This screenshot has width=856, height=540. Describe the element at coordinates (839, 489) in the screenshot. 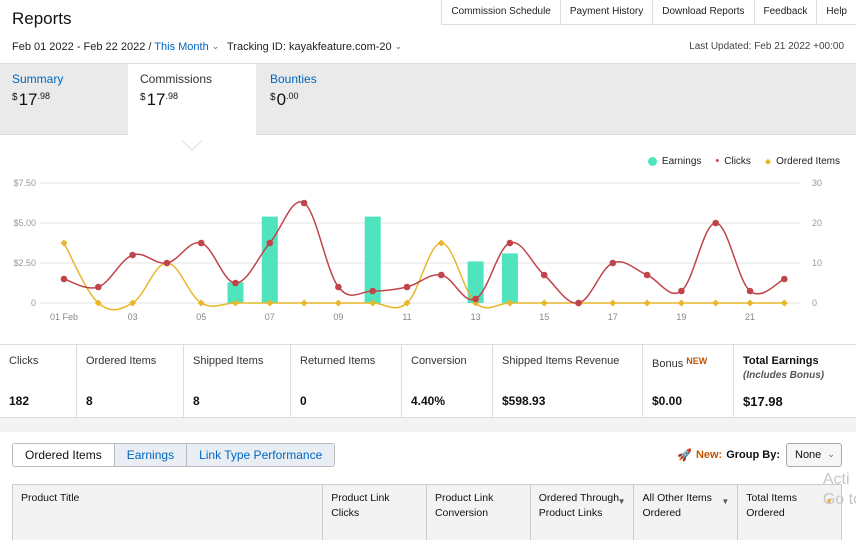

I see `activation-watermark: Acti Go to` at that location.